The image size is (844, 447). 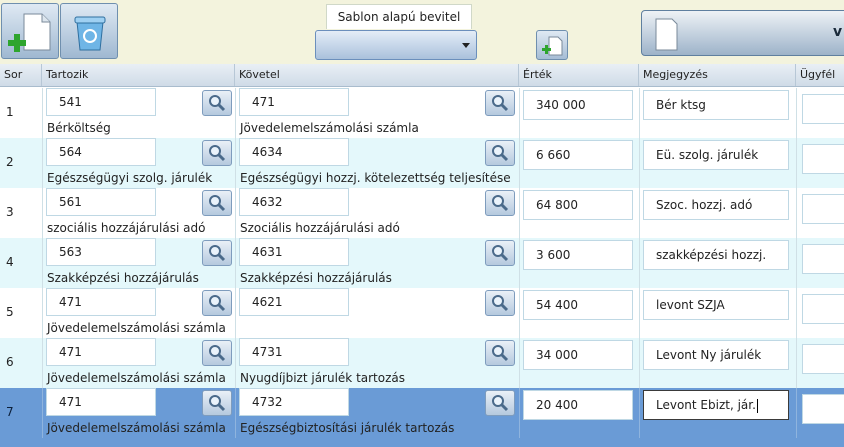 I want to click on ertek-input: 34 000, so click(x=578, y=355).